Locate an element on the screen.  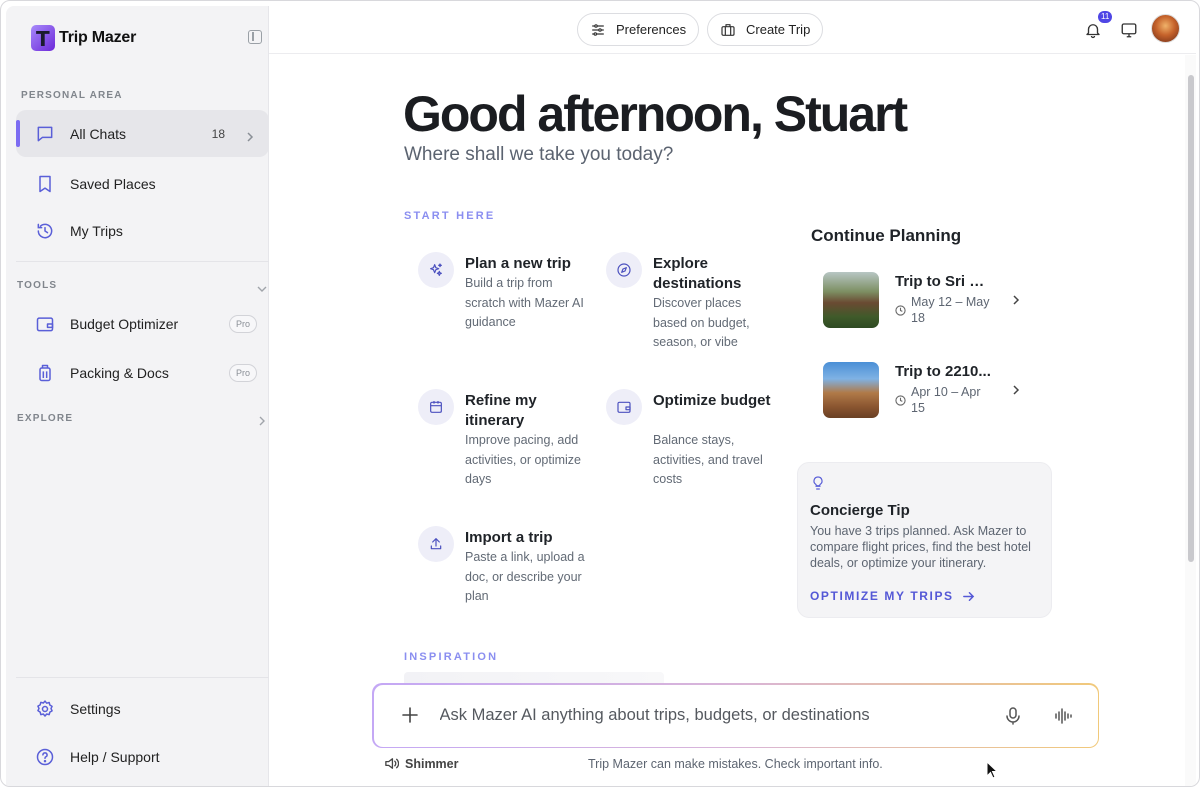
top-bar: Preferences Create Trip 11 is located at coordinates (732, 30).